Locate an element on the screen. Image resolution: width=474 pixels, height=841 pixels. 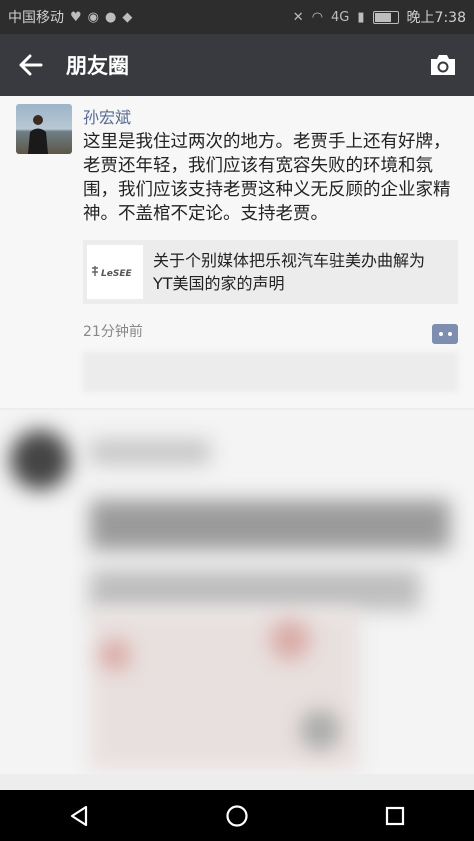
blurred-name is located at coordinates (150, 452).